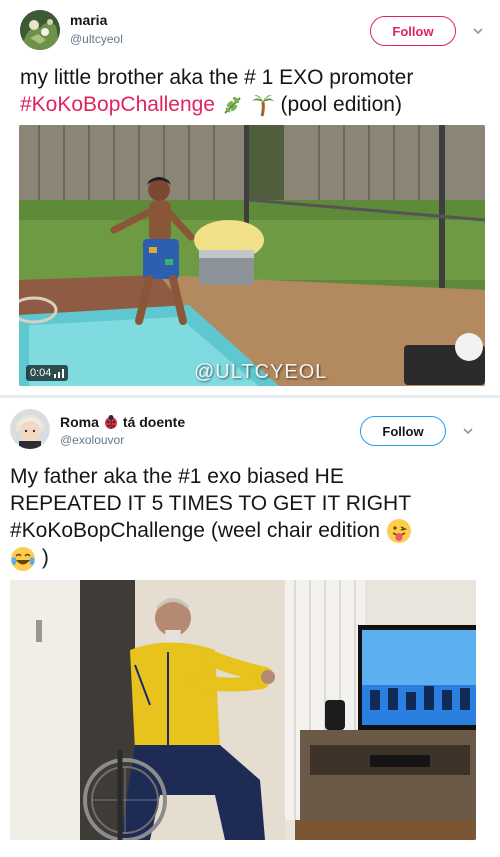 This screenshot has width=500, height=857. I want to click on ladybug-icon, so click(110, 422).